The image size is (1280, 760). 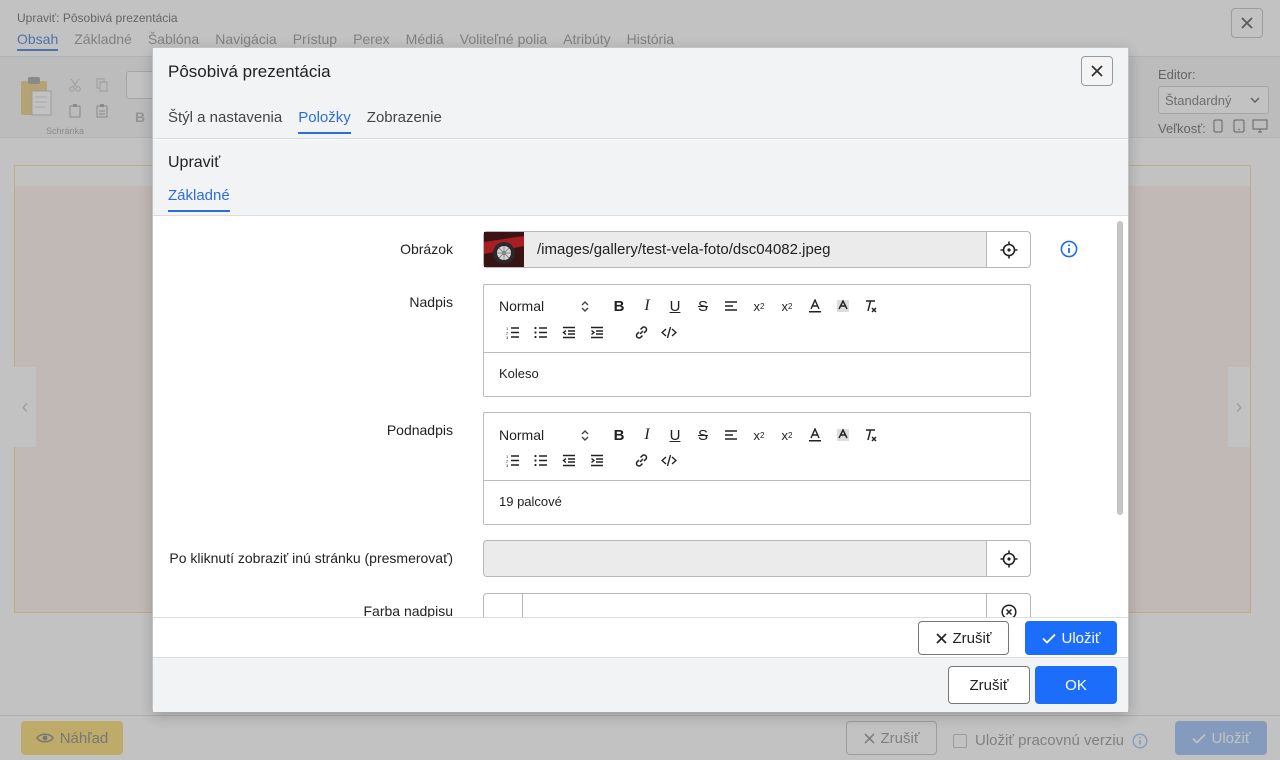 What do you see at coordinates (757, 501) in the screenshot?
I see `subheading-content: 19 palcové` at bounding box center [757, 501].